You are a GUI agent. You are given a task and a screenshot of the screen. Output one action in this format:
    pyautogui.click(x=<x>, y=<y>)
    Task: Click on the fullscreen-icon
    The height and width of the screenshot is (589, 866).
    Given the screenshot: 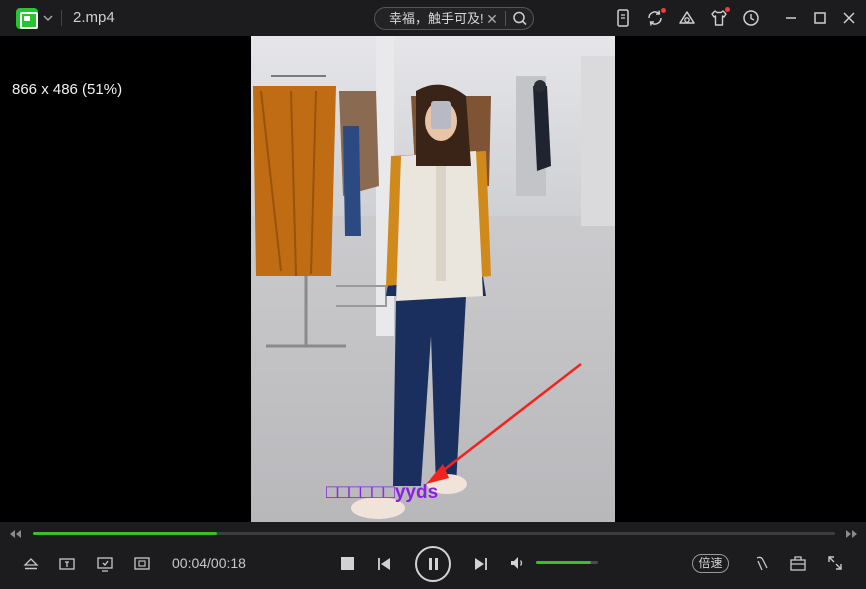 What is the action you would take?
    pyautogui.click(x=835, y=563)
    